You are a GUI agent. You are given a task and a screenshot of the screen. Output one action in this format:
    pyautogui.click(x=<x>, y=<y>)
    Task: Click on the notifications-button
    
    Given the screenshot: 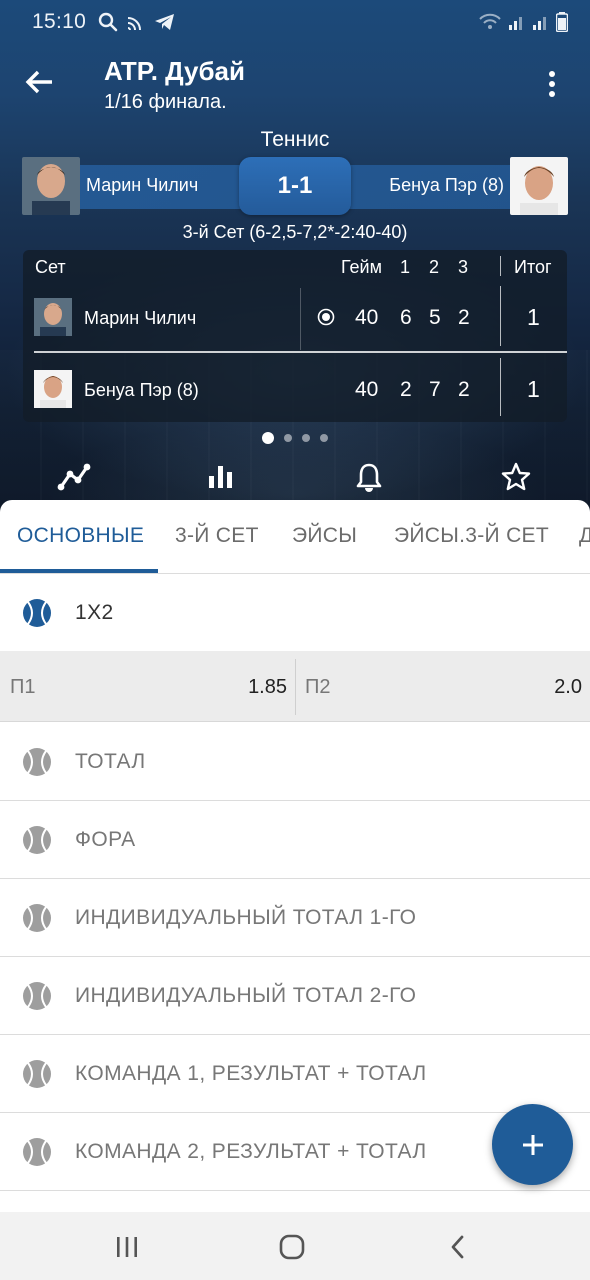 What is the action you would take?
    pyautogui.click(x=369, y=477)
    